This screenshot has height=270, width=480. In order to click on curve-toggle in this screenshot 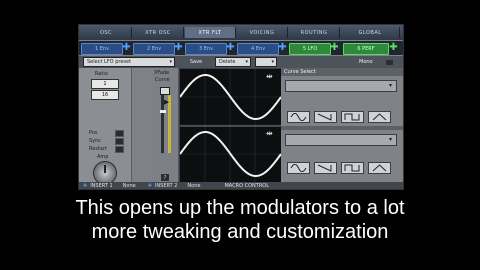, I will do `click(165, 91)`.